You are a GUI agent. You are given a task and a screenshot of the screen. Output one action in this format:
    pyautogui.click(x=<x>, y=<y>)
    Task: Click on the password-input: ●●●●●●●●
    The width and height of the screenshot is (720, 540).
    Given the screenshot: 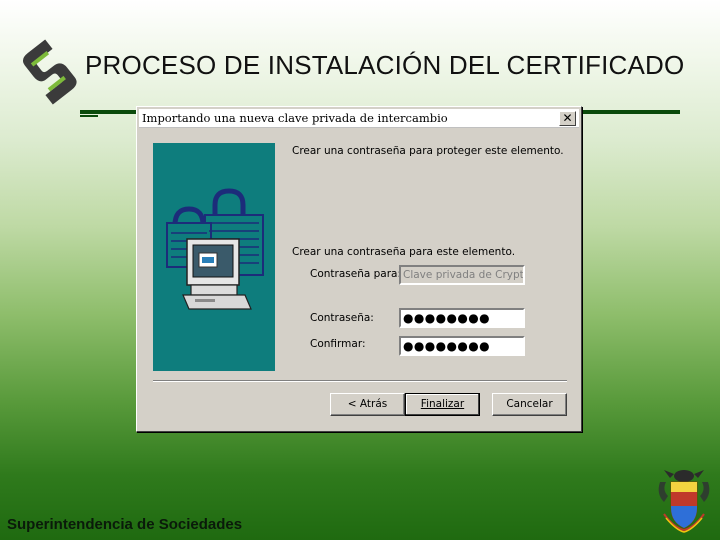 What is the action you would take?
    pyautogui.click(x=462, y=318)
    